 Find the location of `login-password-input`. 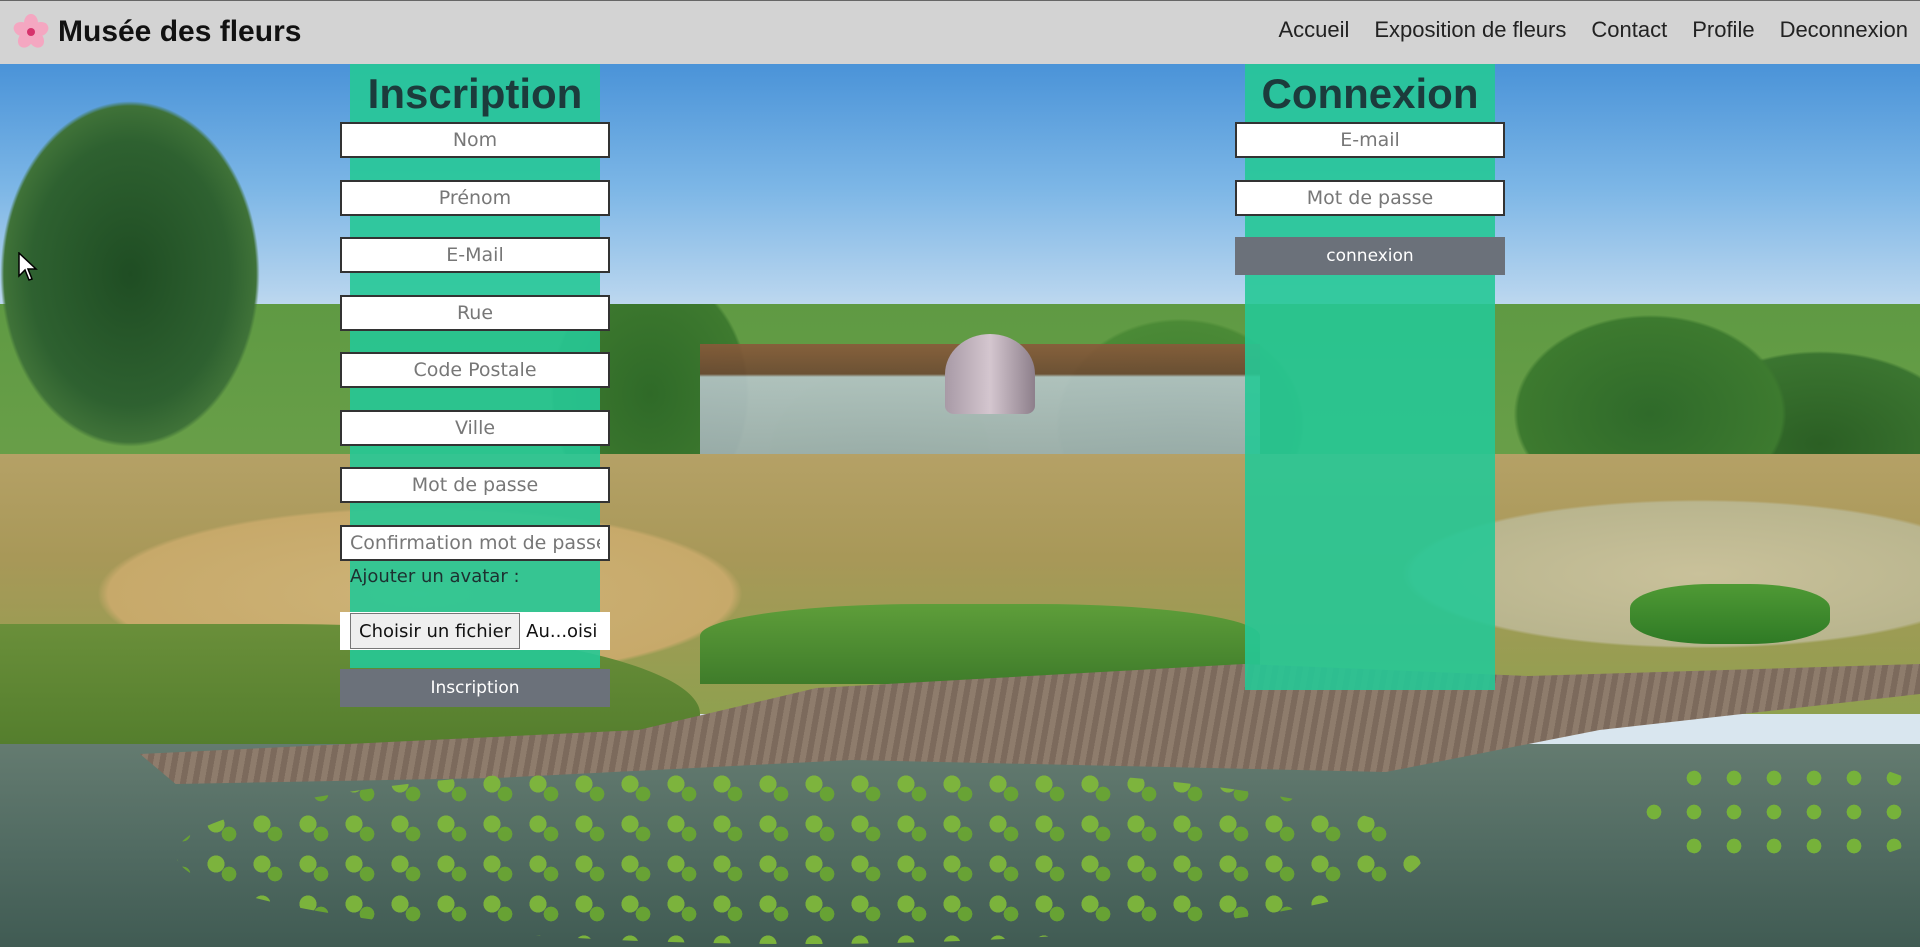

login-password-input is located at coordinates (1370, 198).